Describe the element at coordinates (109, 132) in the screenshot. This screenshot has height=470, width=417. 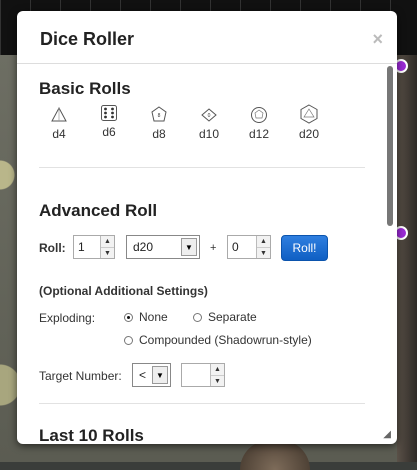
I see `die-label: d6` at that location.